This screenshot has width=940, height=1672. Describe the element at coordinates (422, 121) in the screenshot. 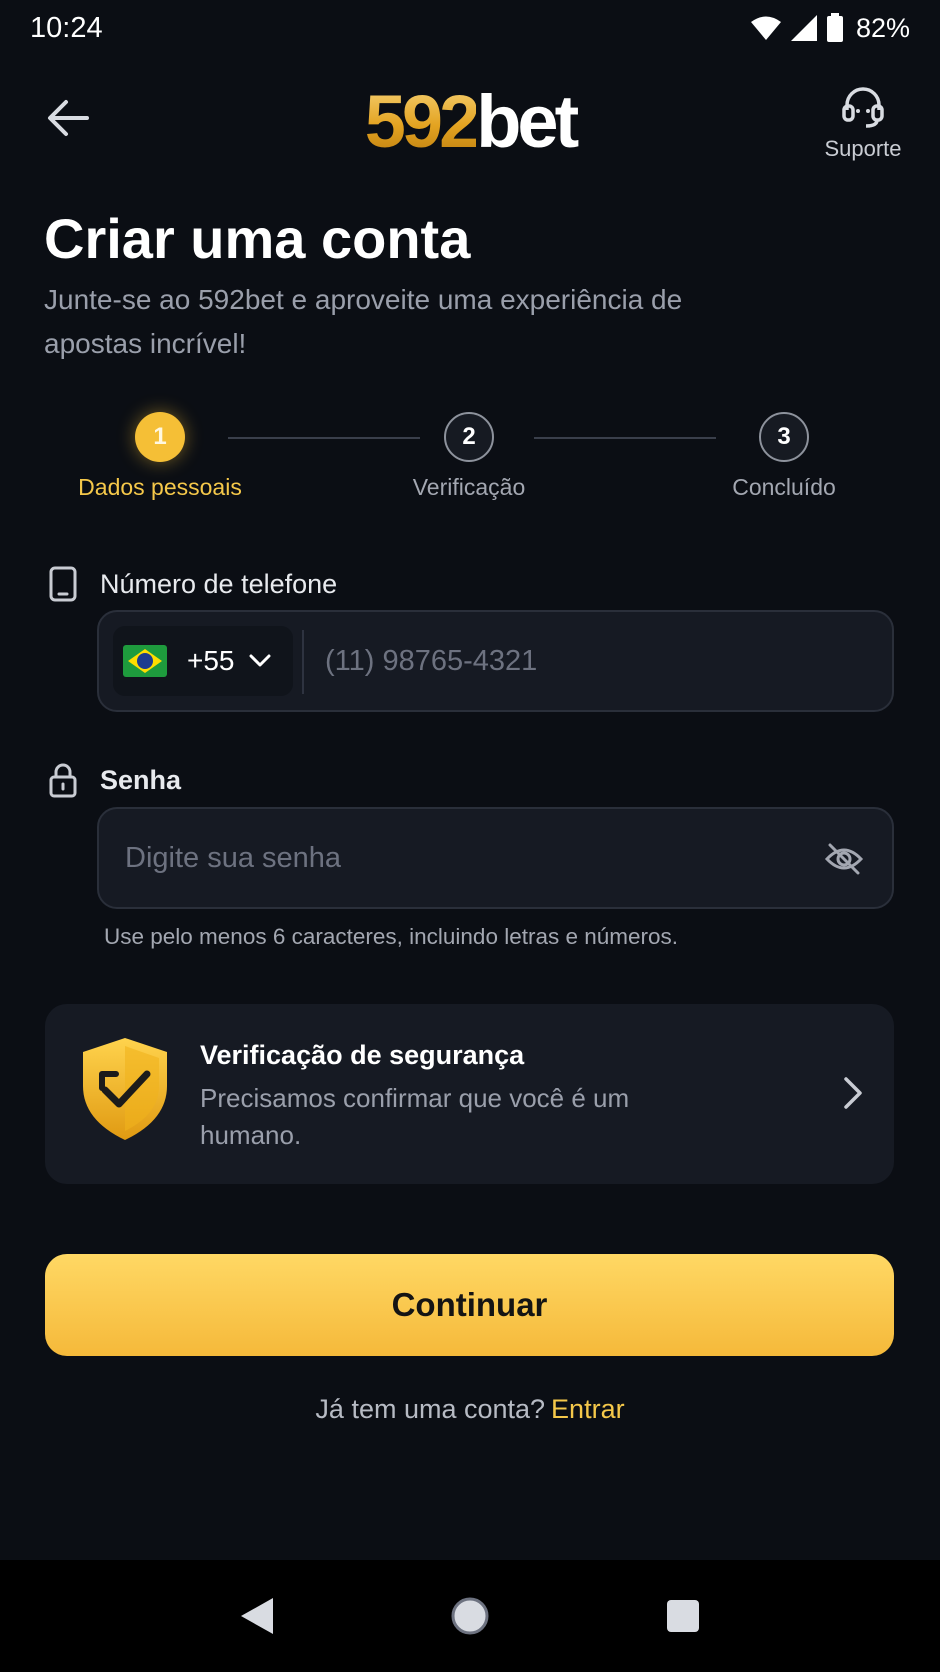

I see `logo-number: 592` at that location.